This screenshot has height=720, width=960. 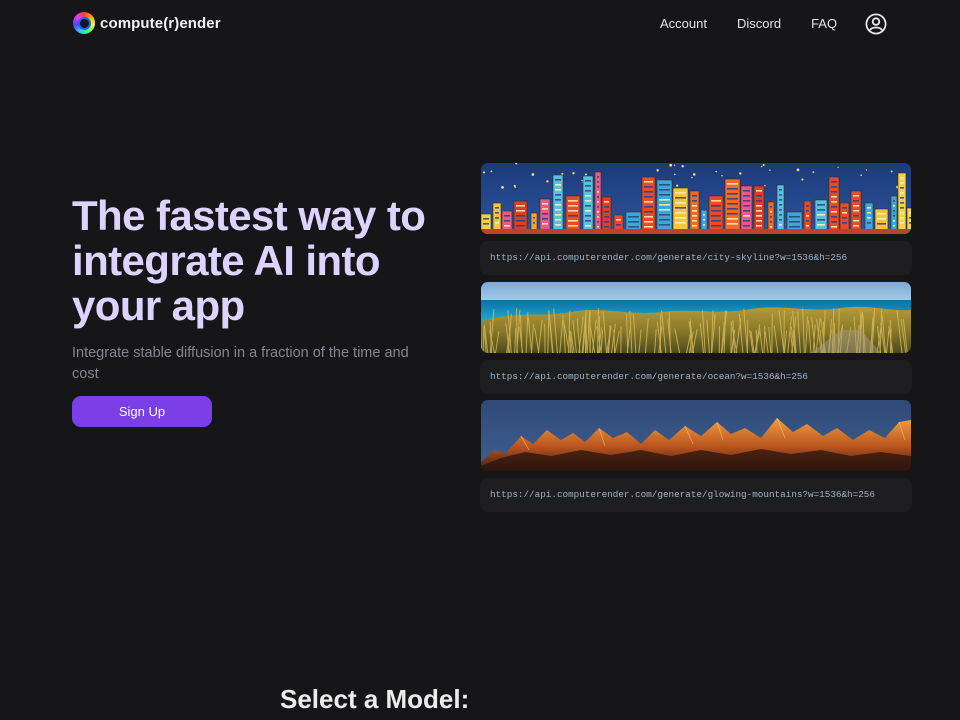 I want to click on select-model-heading: Select a Model:, so click(x=375, y=699).